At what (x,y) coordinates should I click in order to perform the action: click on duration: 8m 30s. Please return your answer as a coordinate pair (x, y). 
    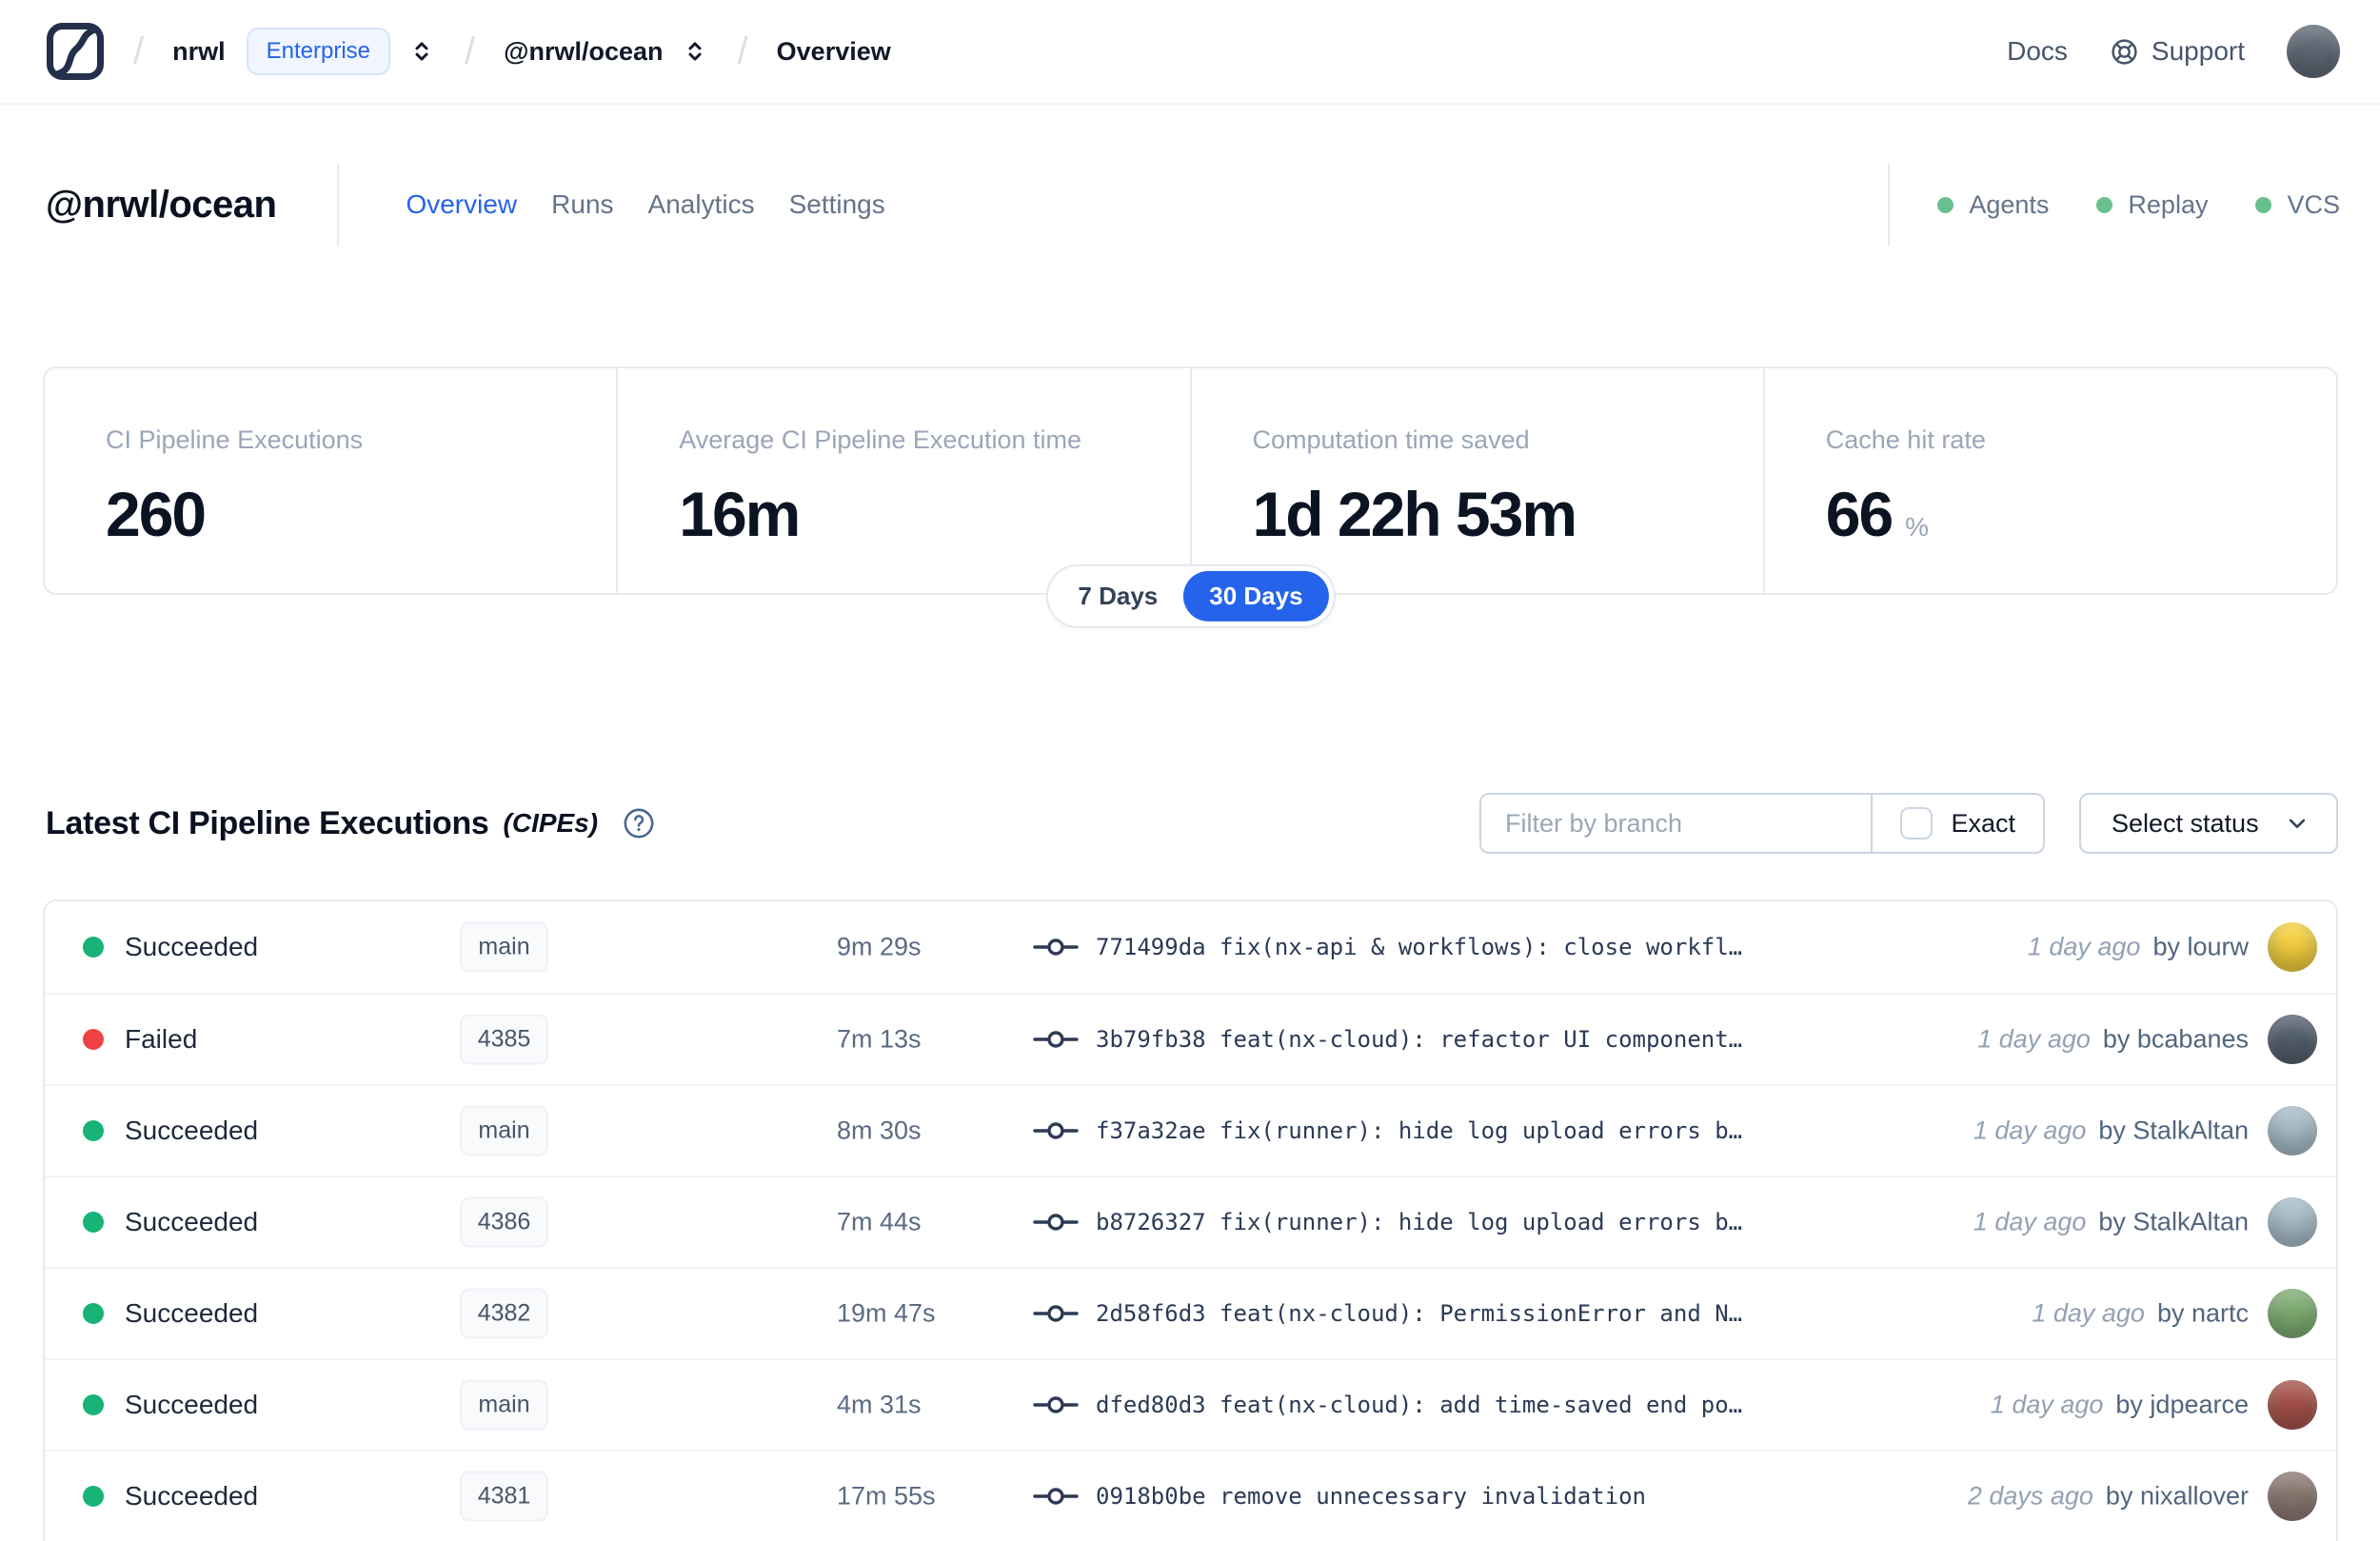
    Looking at the image, I should click on (879, 1130).